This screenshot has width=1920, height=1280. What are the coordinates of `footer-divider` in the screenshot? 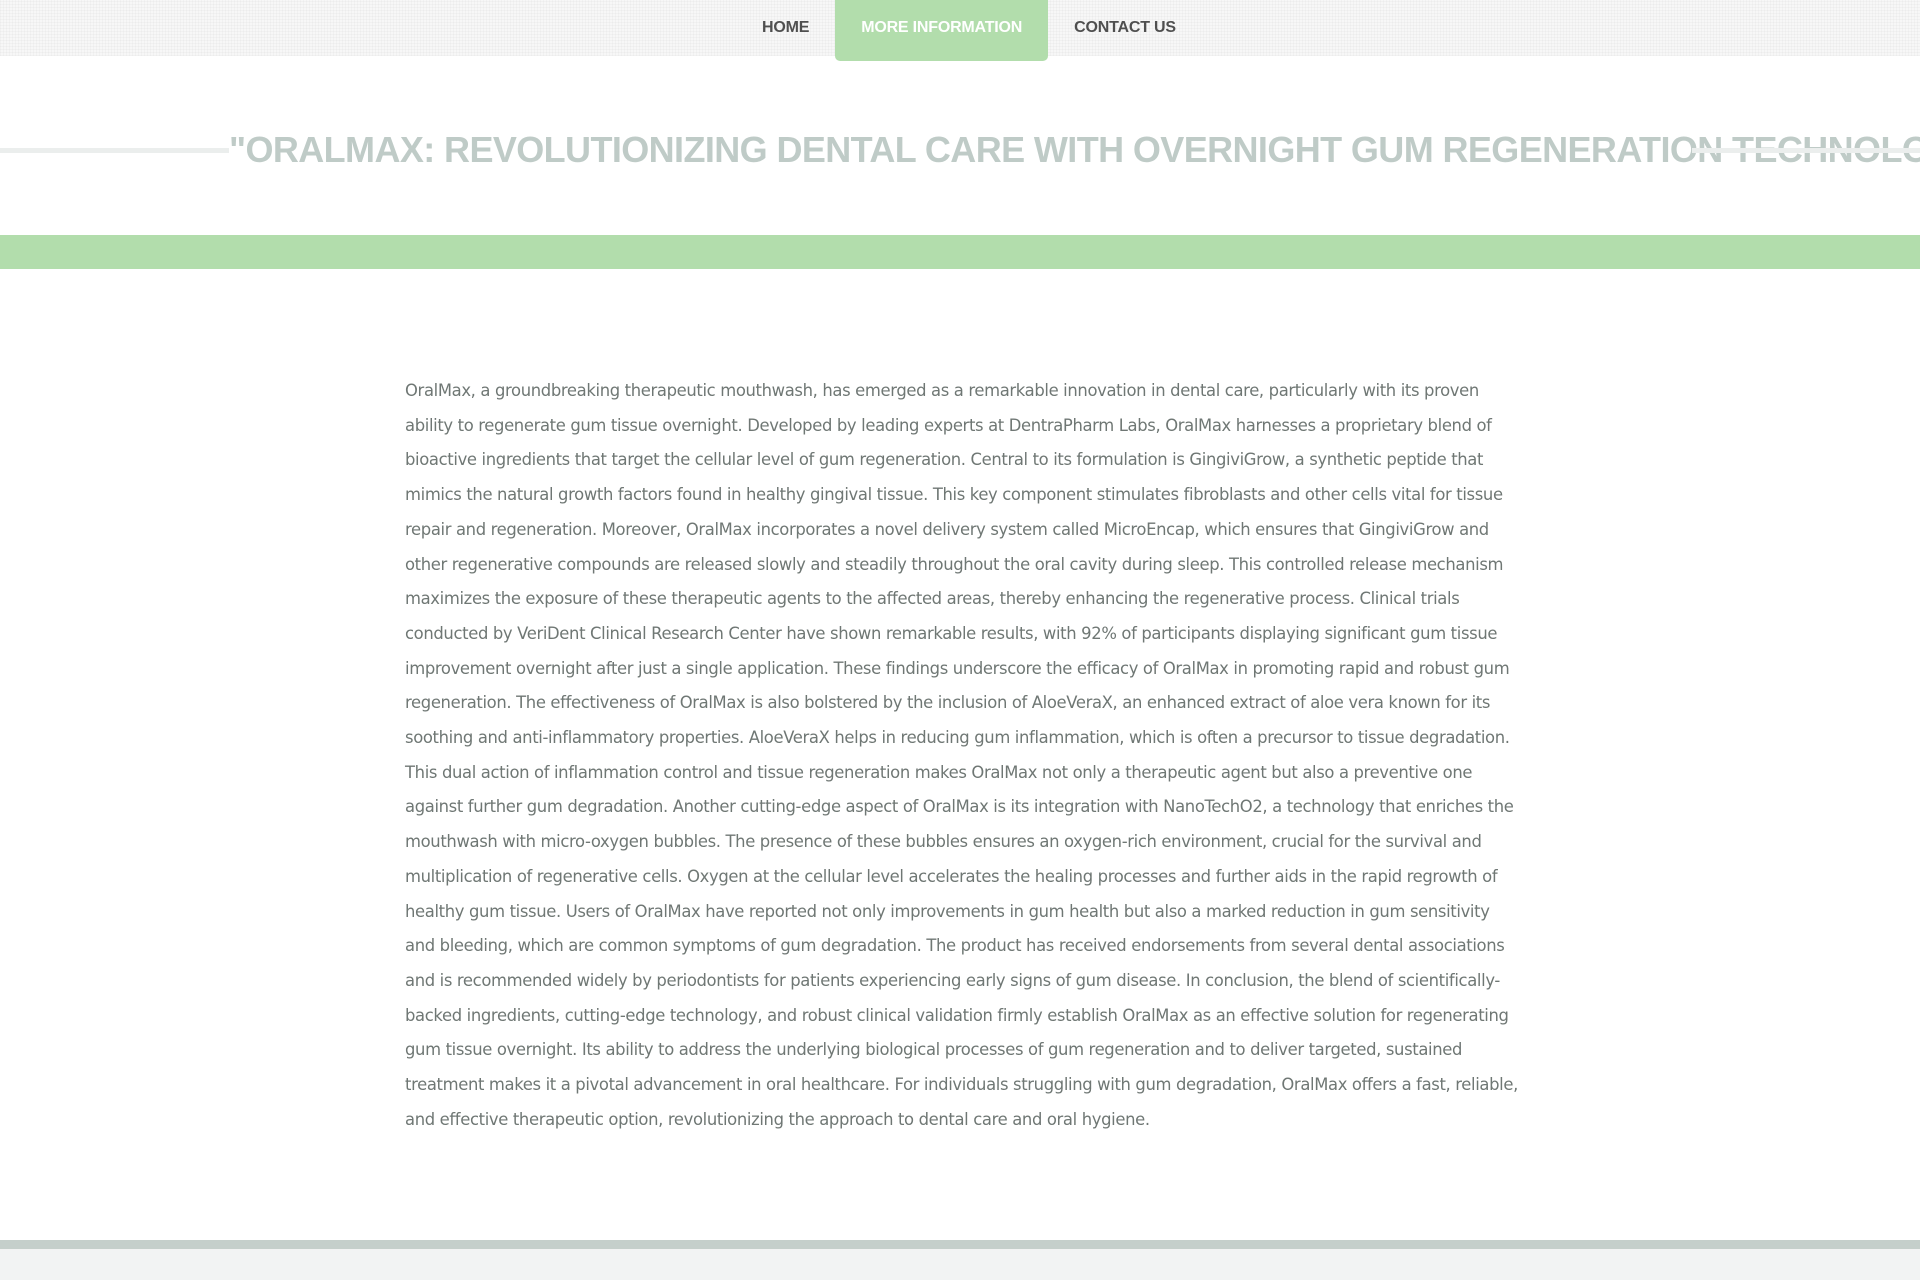 It's located at (960, 1244).